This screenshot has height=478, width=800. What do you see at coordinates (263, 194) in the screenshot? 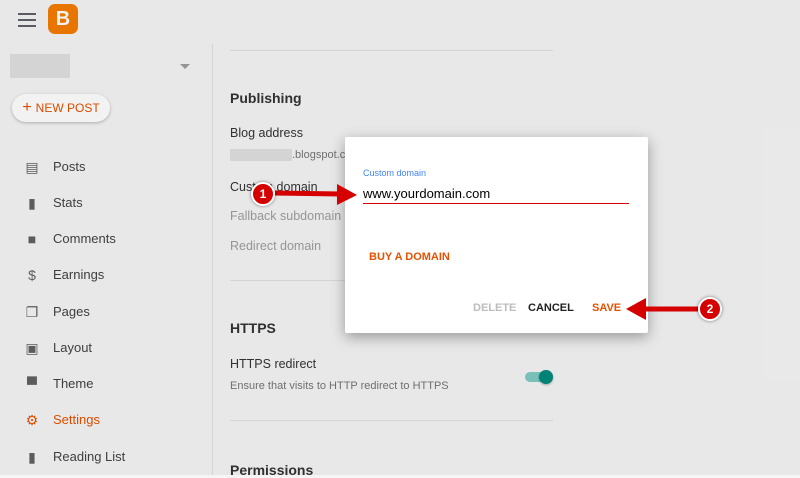
I see `annotation-marker-1: 1` at bounding box center [263, 194].